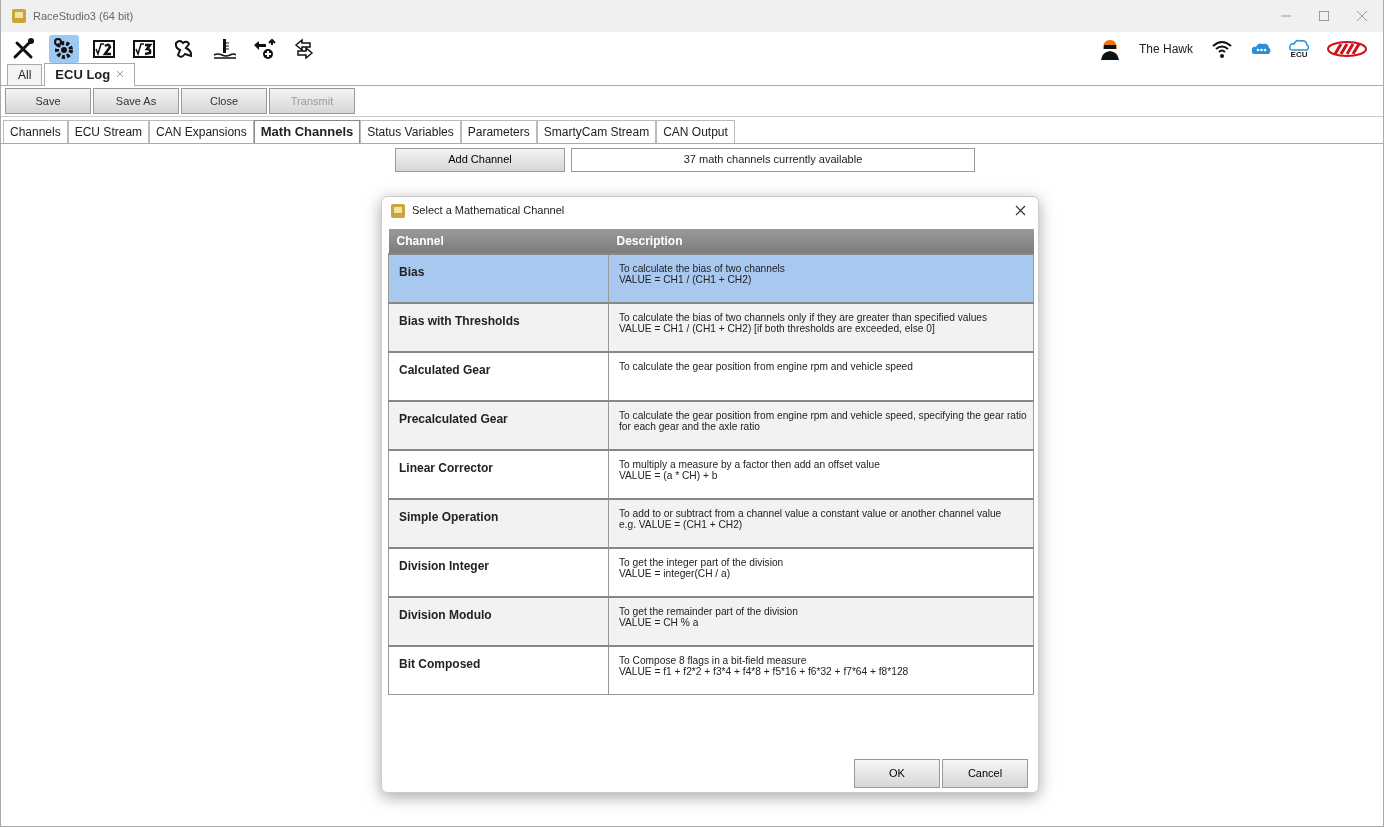 The height and width of the screenshot is (827, 1384). What do you see at coordinates (1261, 49) in the screenshot?
I see `cloud-chat-icon` at bounding box center [1261, 49].